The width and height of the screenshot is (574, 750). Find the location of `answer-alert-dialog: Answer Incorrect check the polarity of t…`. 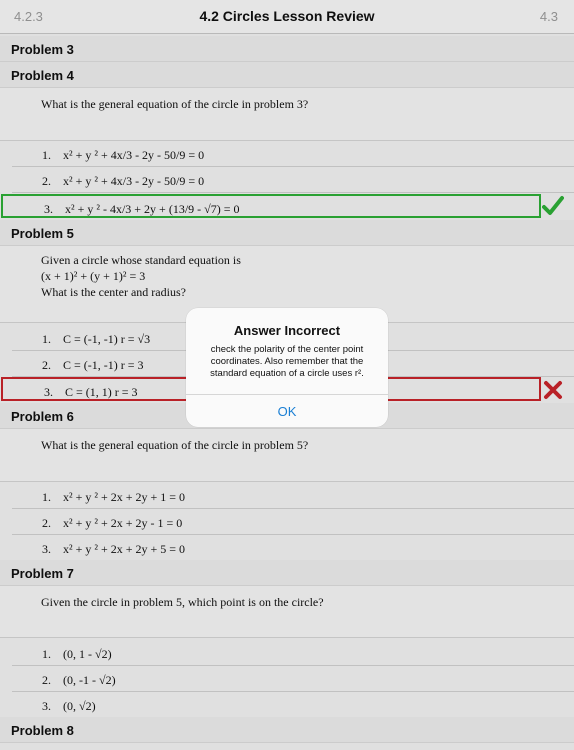

answer-alert-dialog: Answer Incorrect check the polarity of t… is located at coordinates (287, 367).